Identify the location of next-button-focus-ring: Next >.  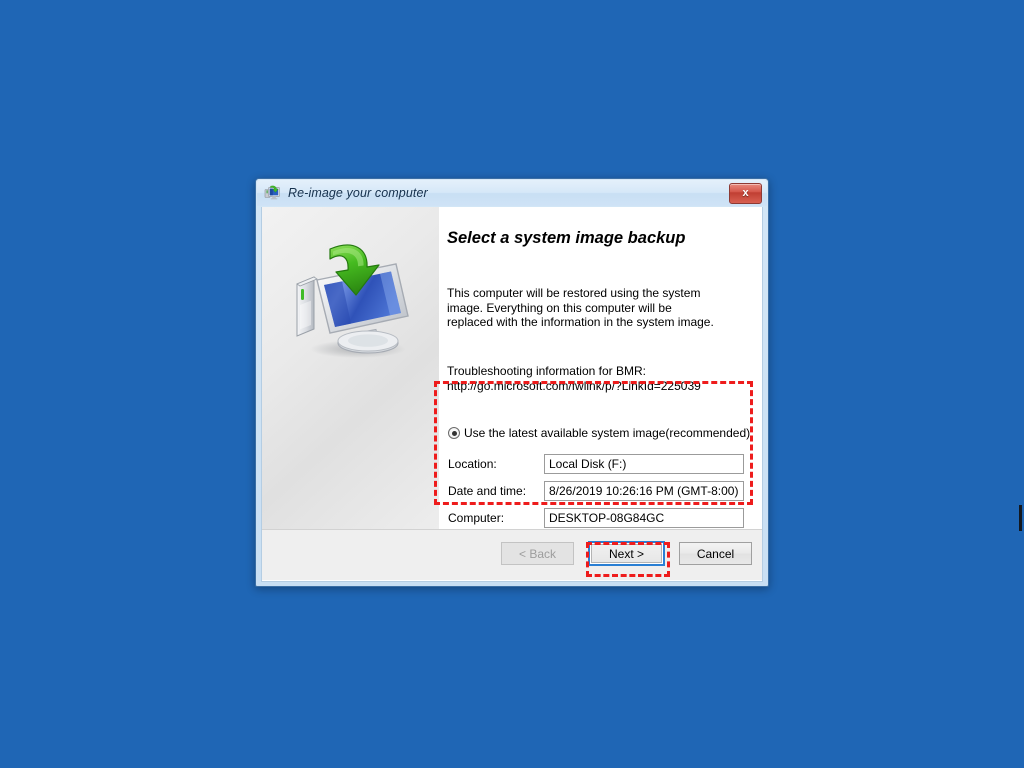
(626, 553).